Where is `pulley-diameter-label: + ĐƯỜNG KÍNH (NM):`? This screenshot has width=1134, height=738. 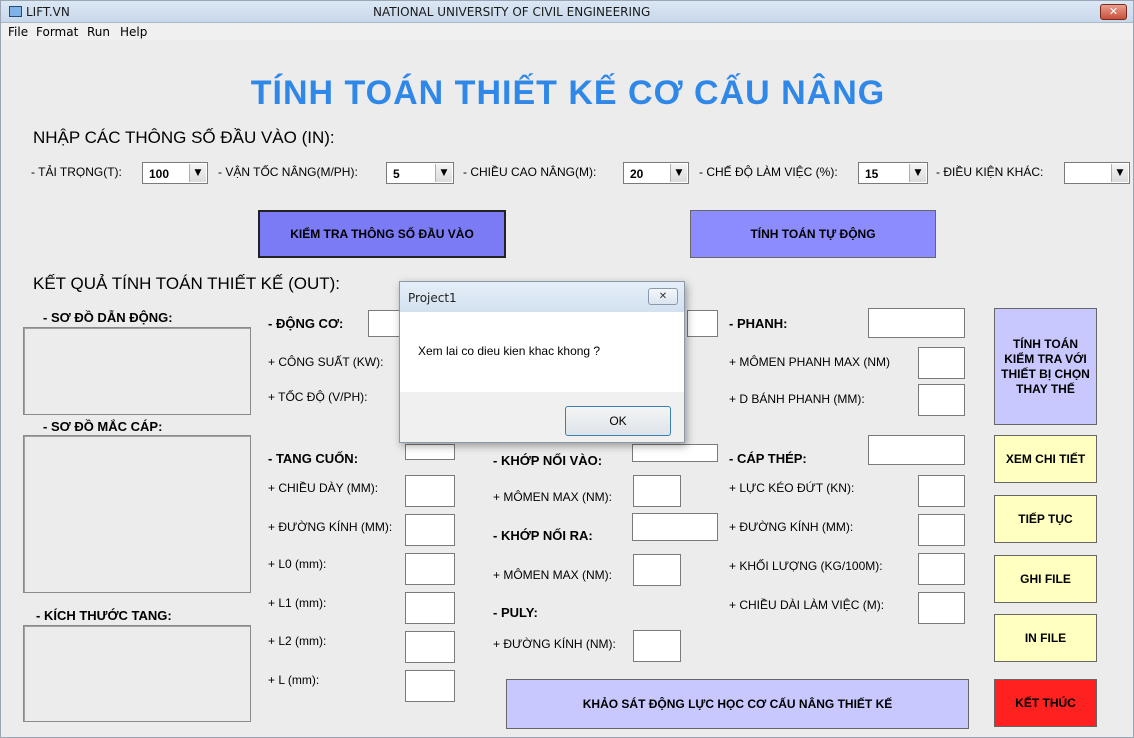 pulley-diameter-label: + ĐƯỜNG KÍNH (NM): is located at coordinates (554, 644).